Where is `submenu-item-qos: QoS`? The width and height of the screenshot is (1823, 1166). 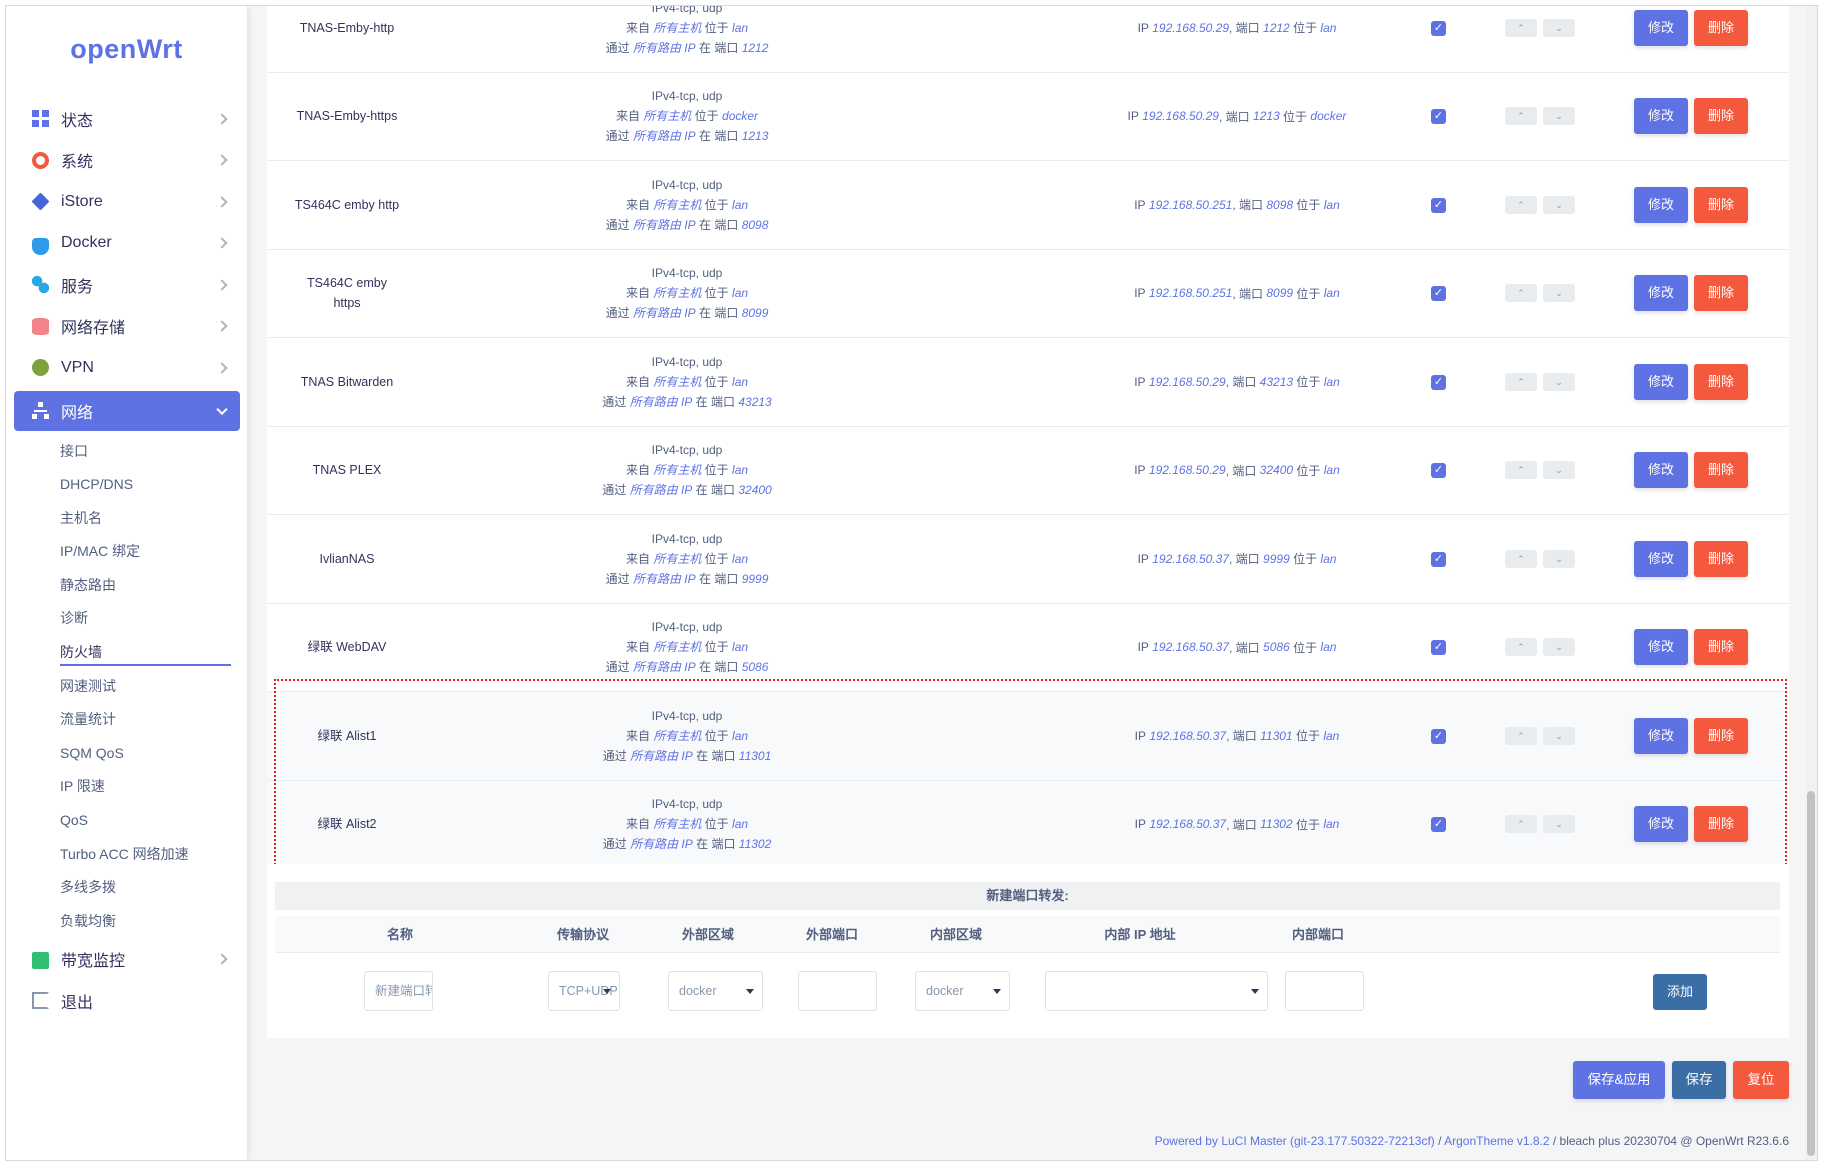
submenu-item-qos: QoS is located at coordinates (150, 821).